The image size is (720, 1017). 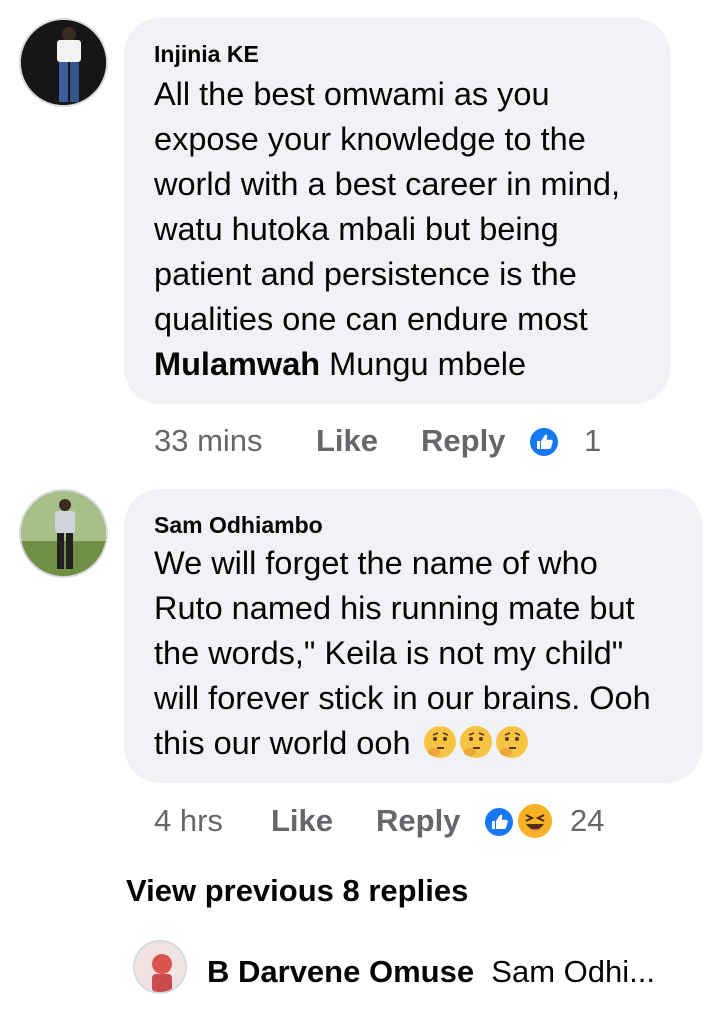 I want to click on comment-line: expose your knowledge to the, so click(x=370, y=139).